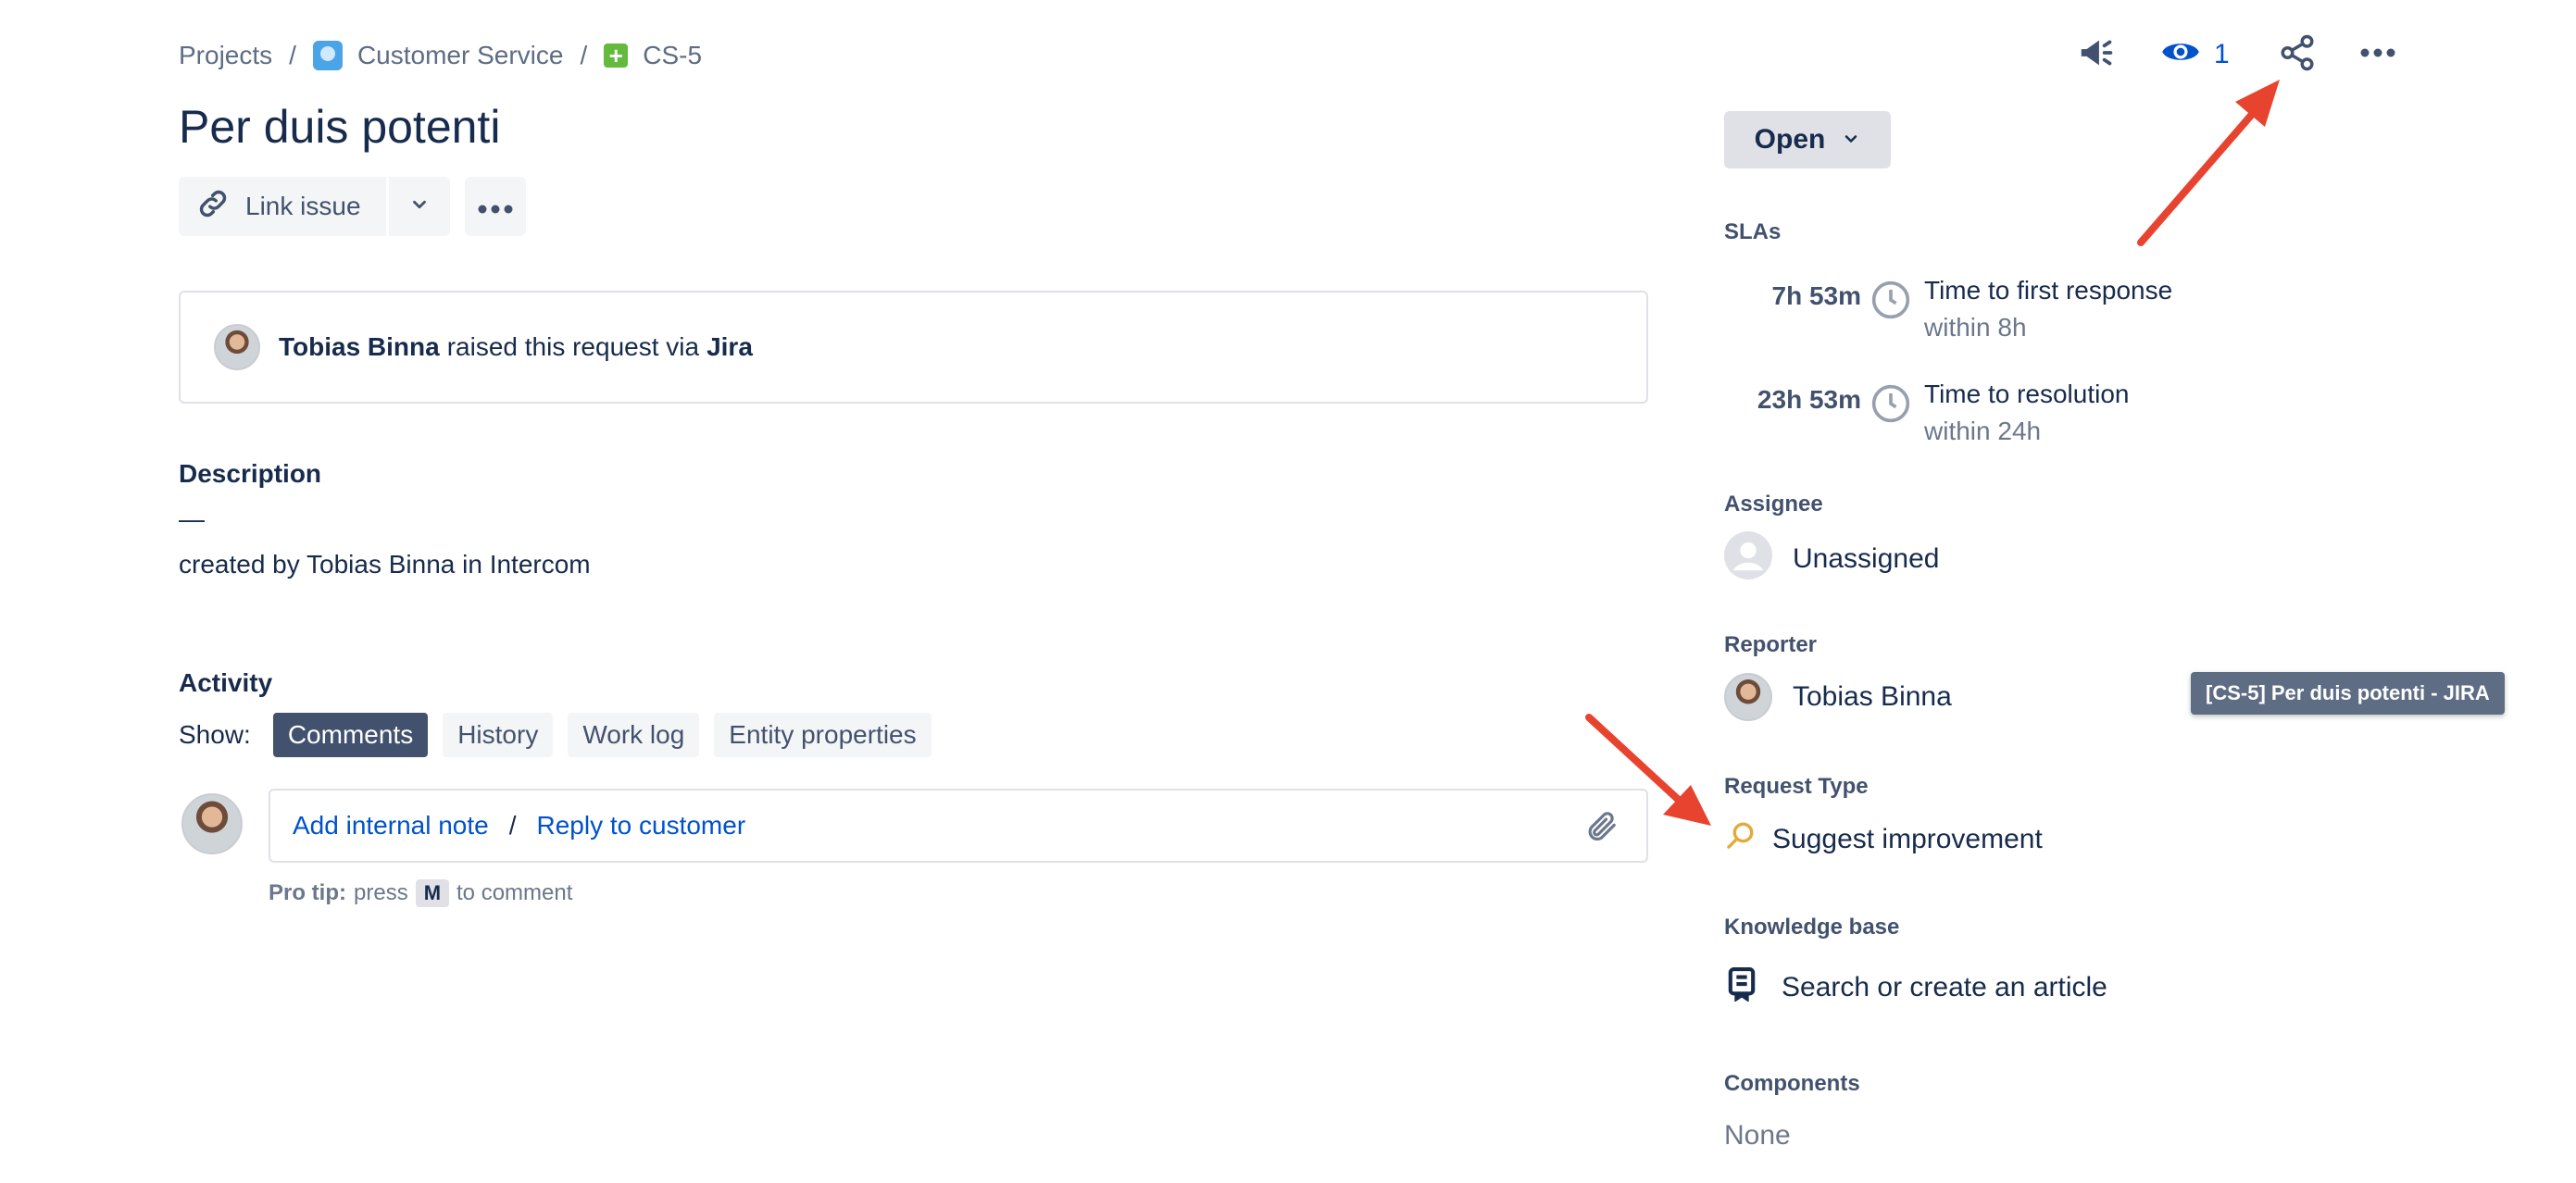  Describe the element at coordinates (499, 735) in the screenshot. I see `tab-history: History` at that location.